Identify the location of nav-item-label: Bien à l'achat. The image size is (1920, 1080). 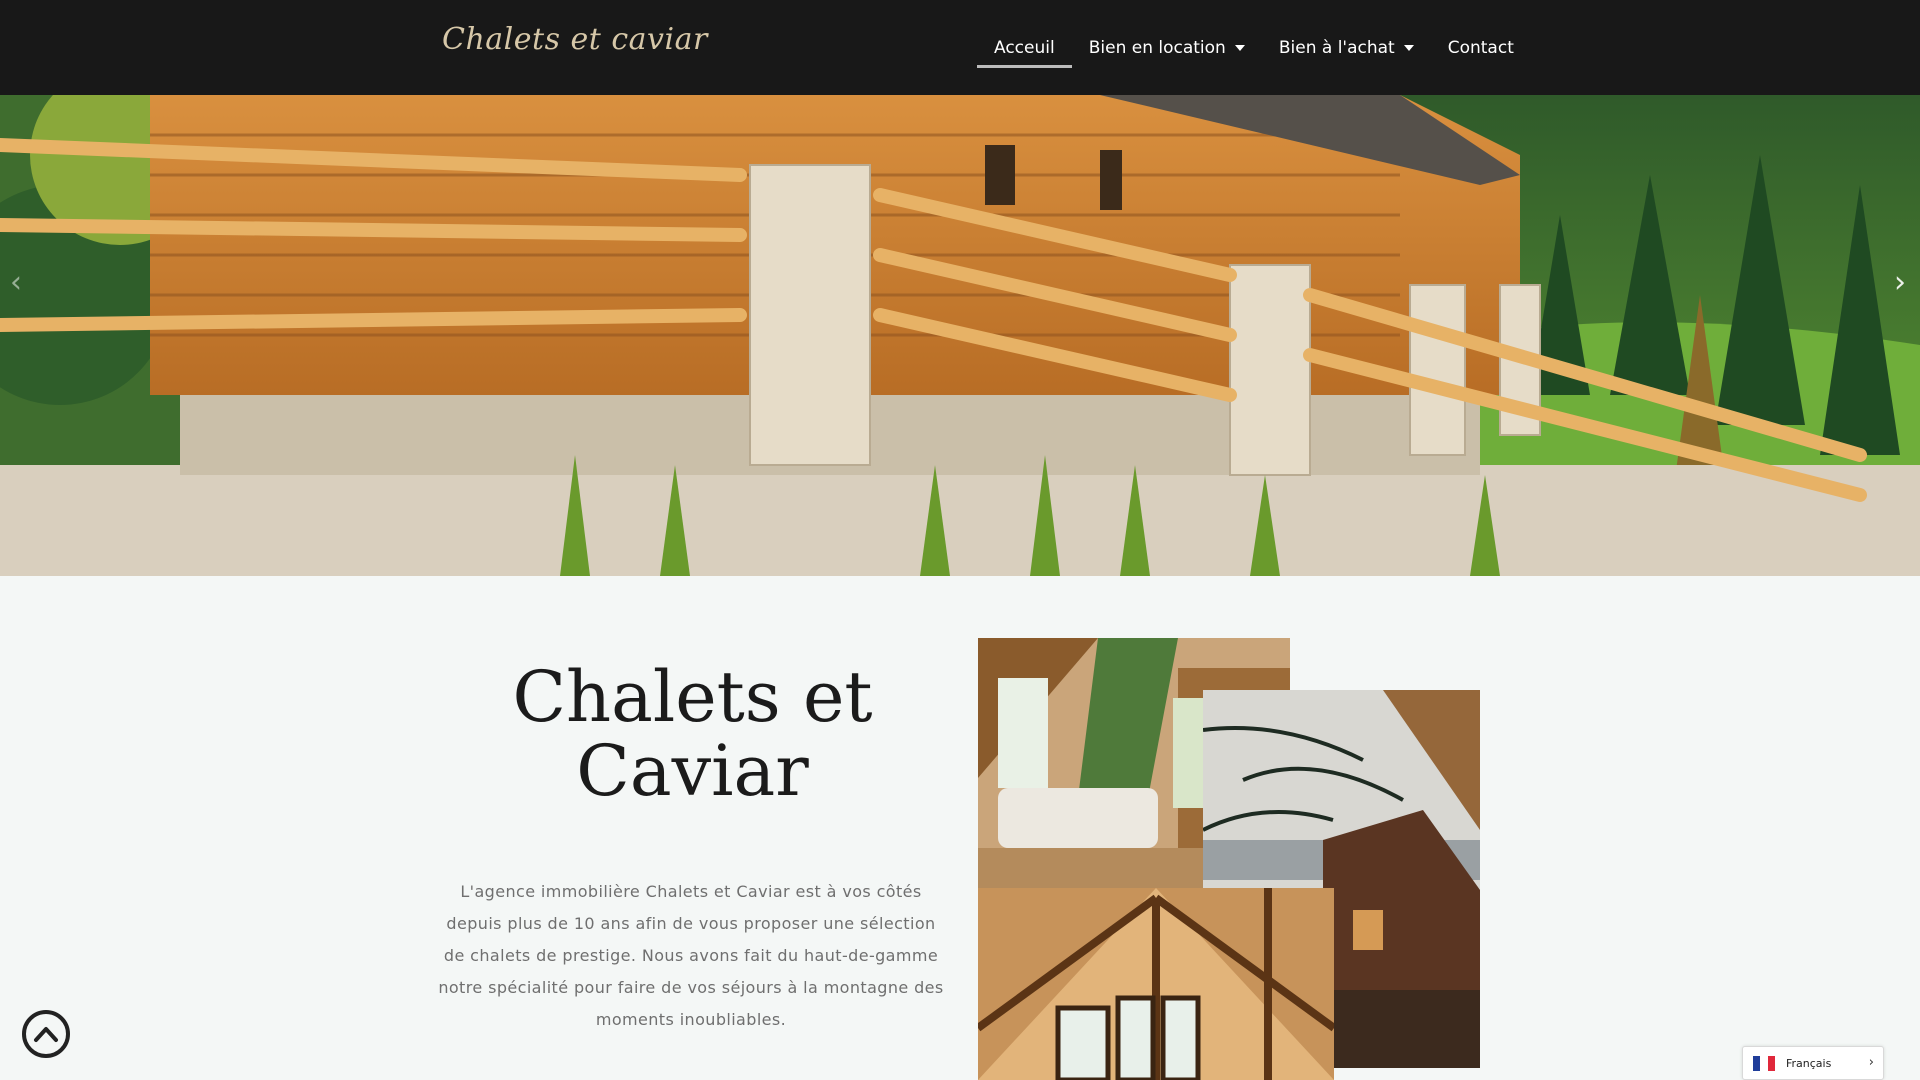
(1336, 47).